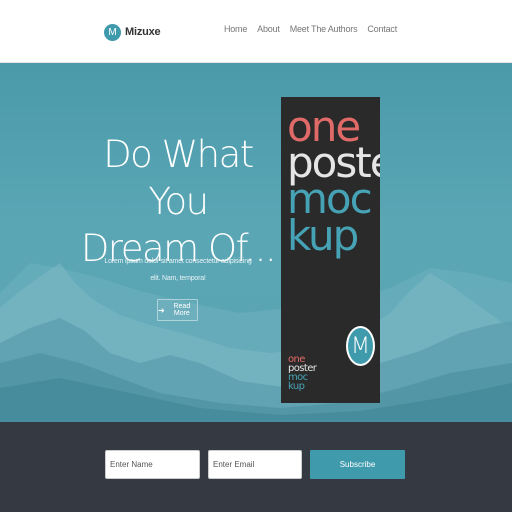  What do you see at coordinates (268, 29) in the screenshot?
I see `nav-about: About` at bounding box center [268, 29].